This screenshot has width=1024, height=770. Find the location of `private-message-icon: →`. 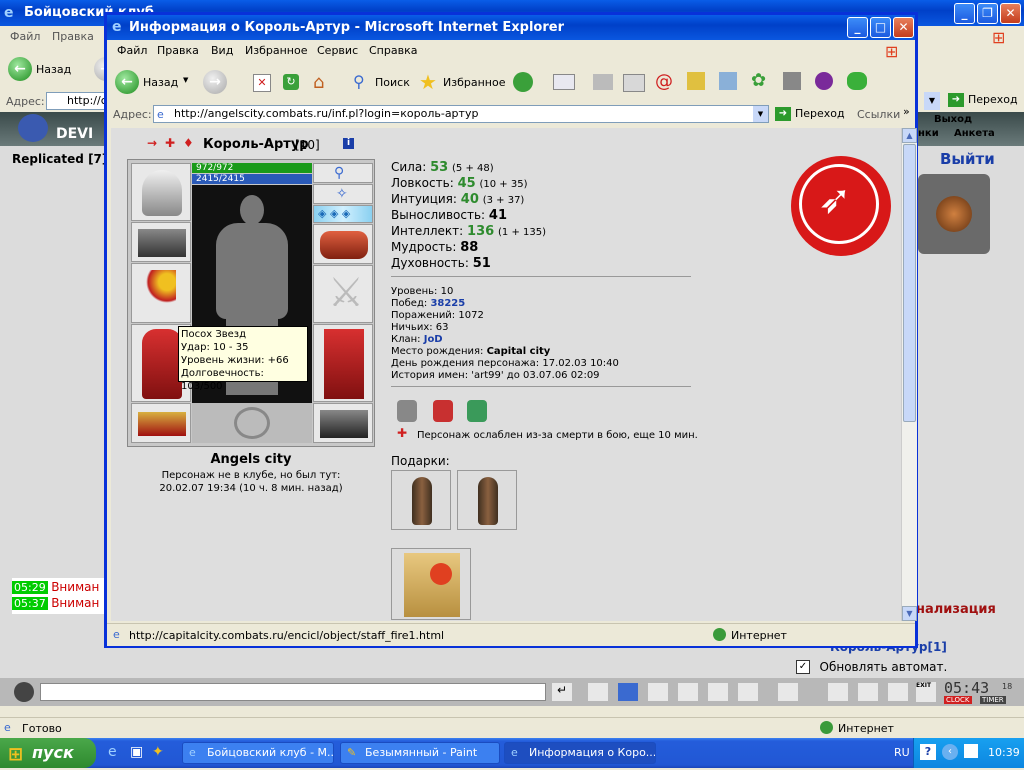

private-message-icon: → is located at coordinates (152, 143).